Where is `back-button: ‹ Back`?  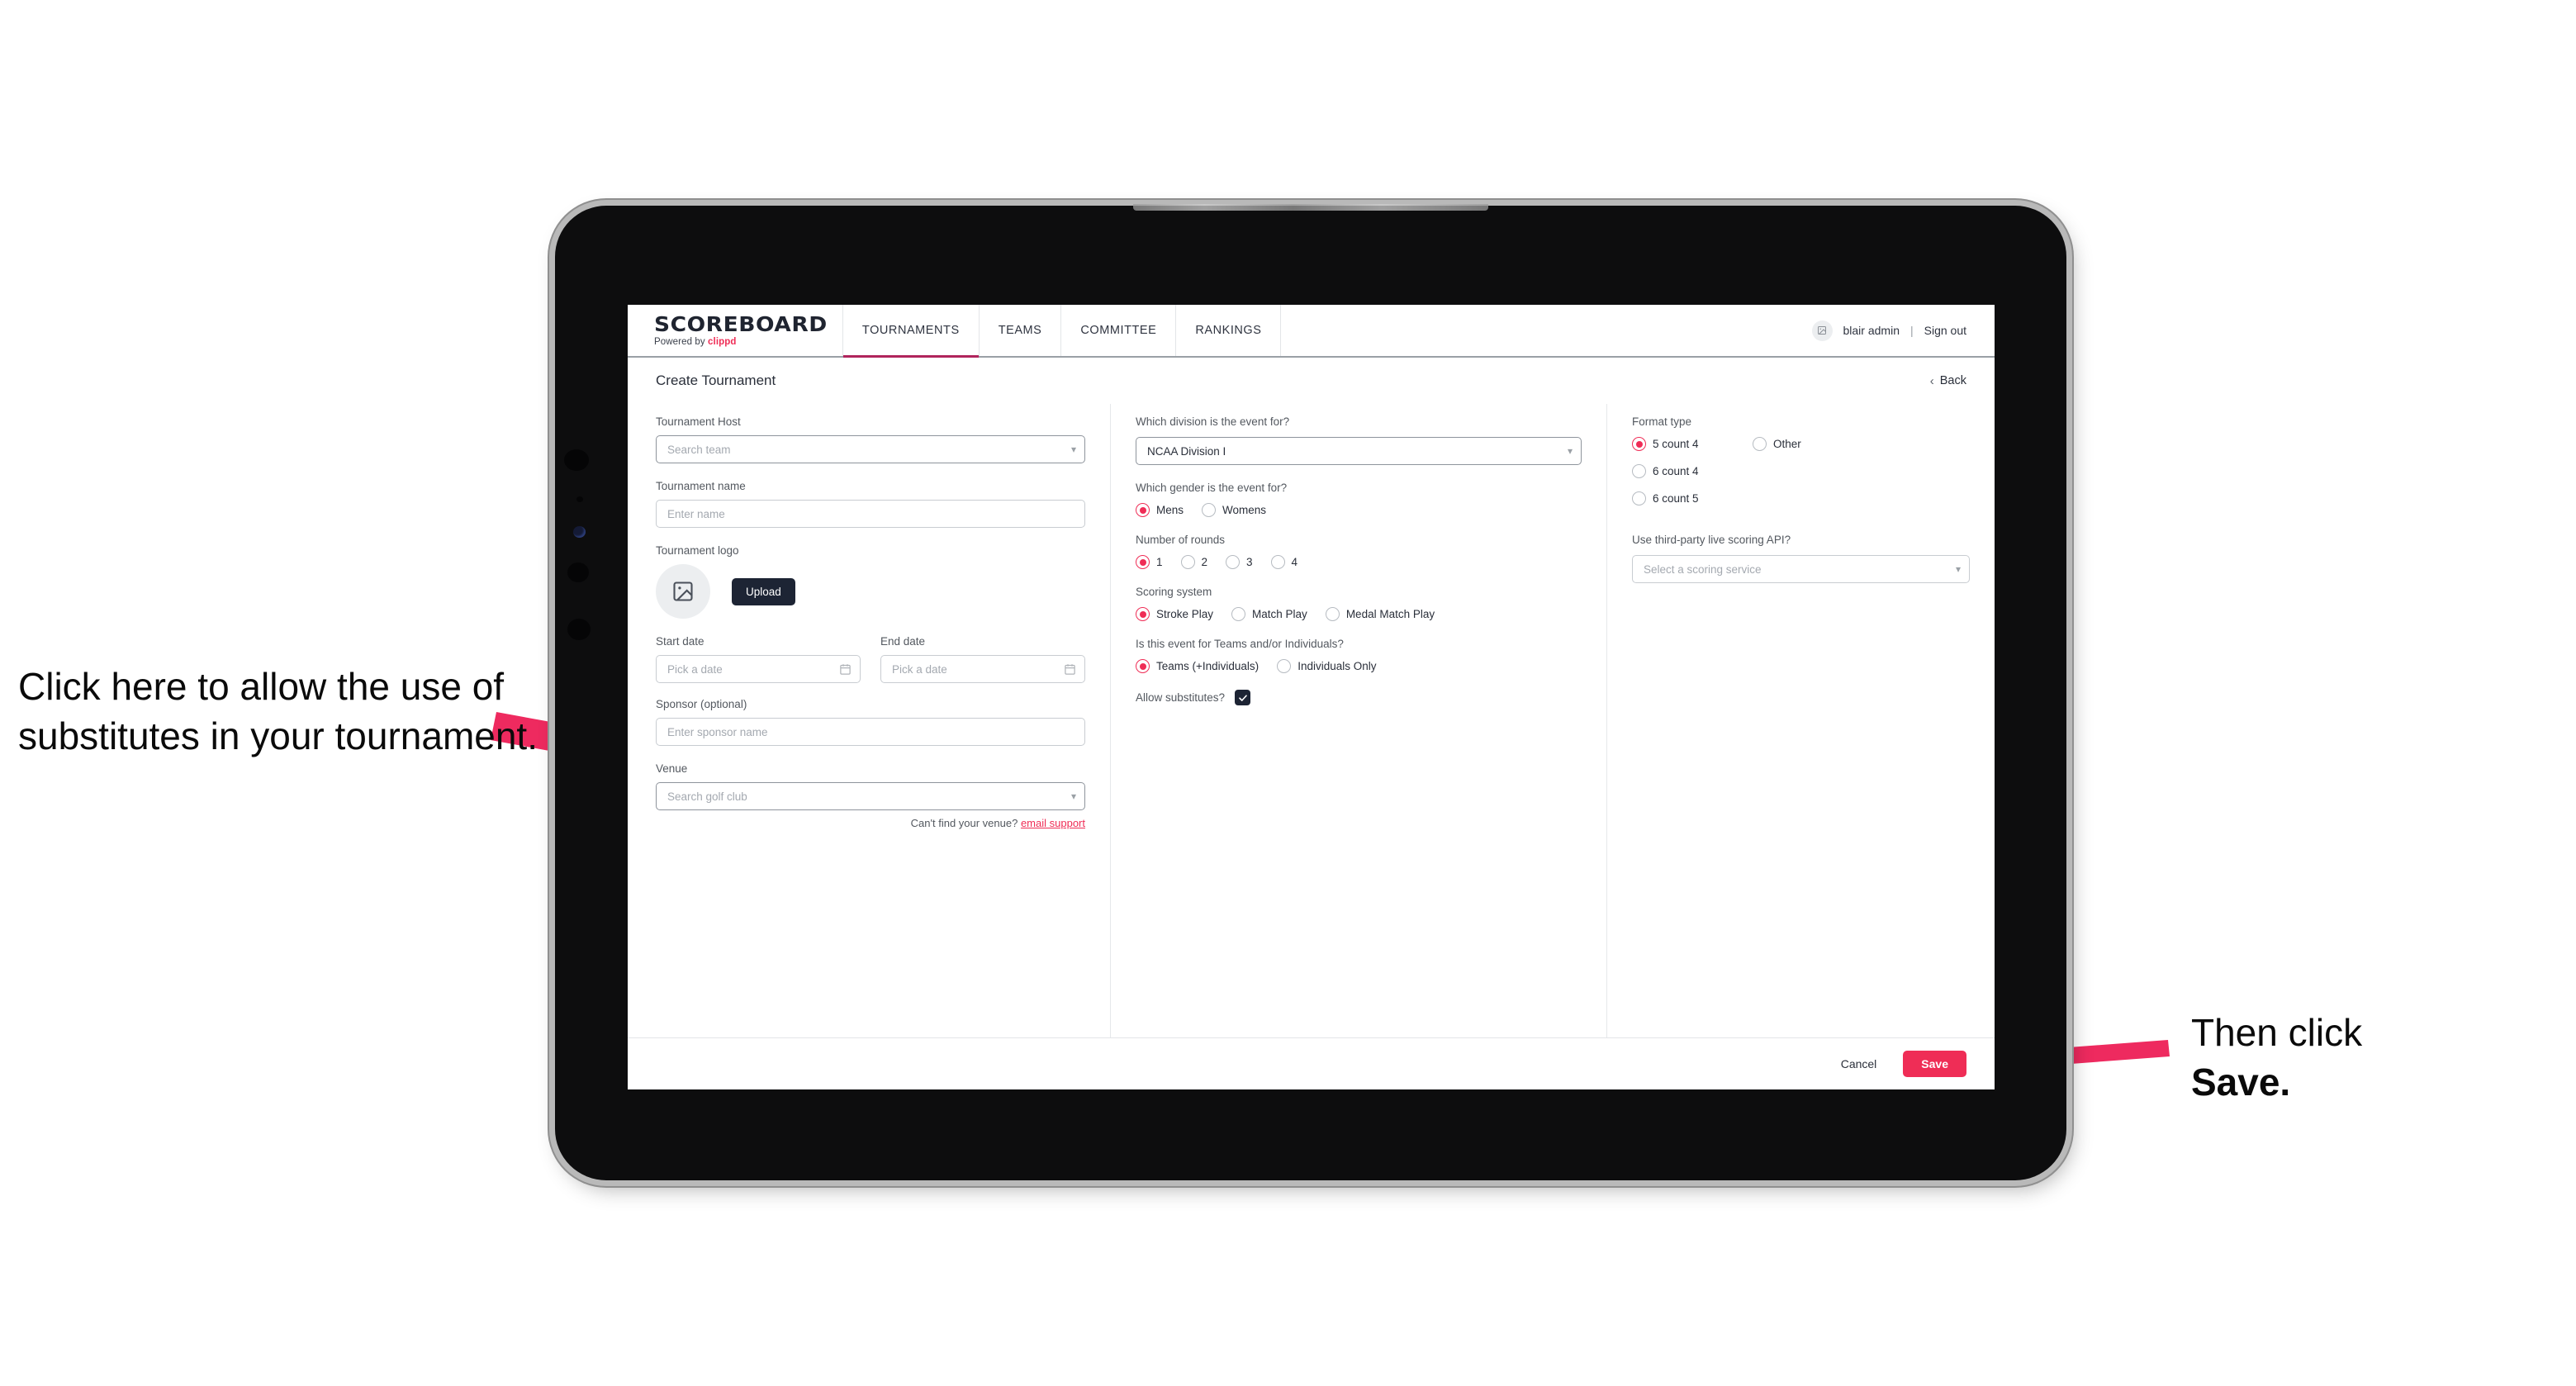 back-button: ‹ Back is located at coordinates (1948, 380).